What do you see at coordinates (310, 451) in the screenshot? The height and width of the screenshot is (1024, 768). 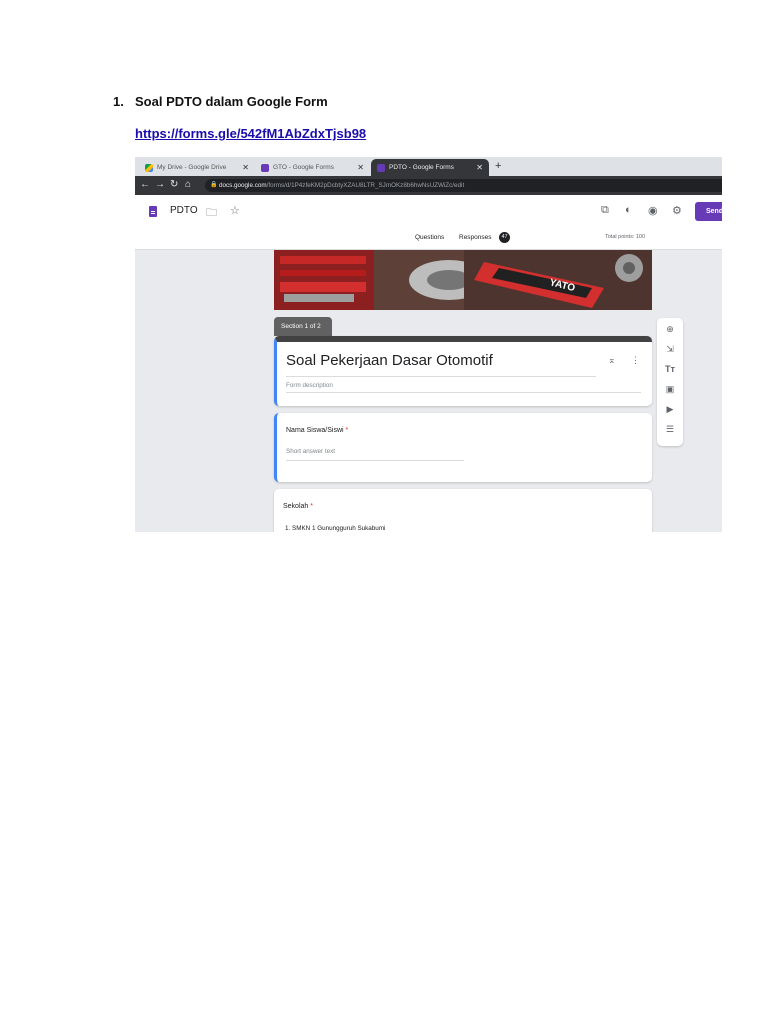 I see `short-answer-placeholder: Short answer text` at bounding box center [310, 451].